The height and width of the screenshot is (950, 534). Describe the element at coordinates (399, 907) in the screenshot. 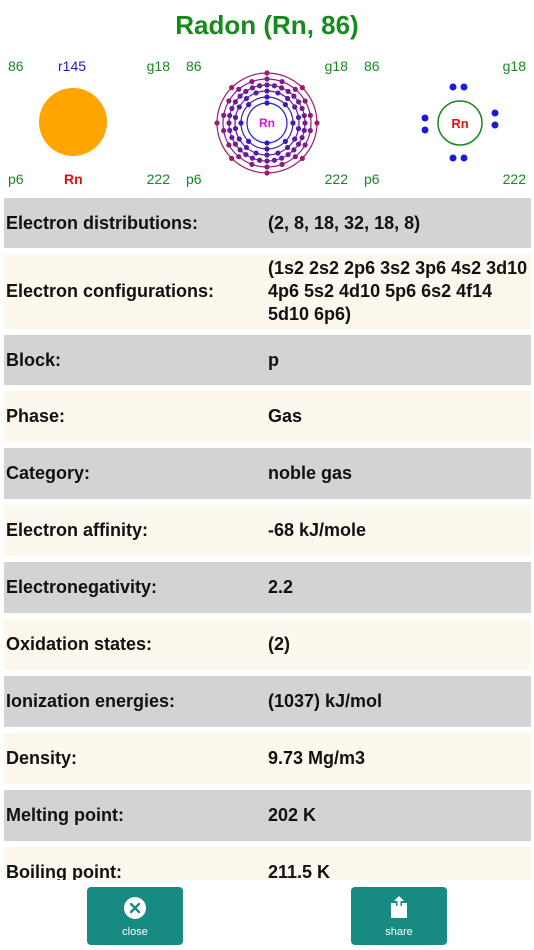

I see `share-icon` at that location.